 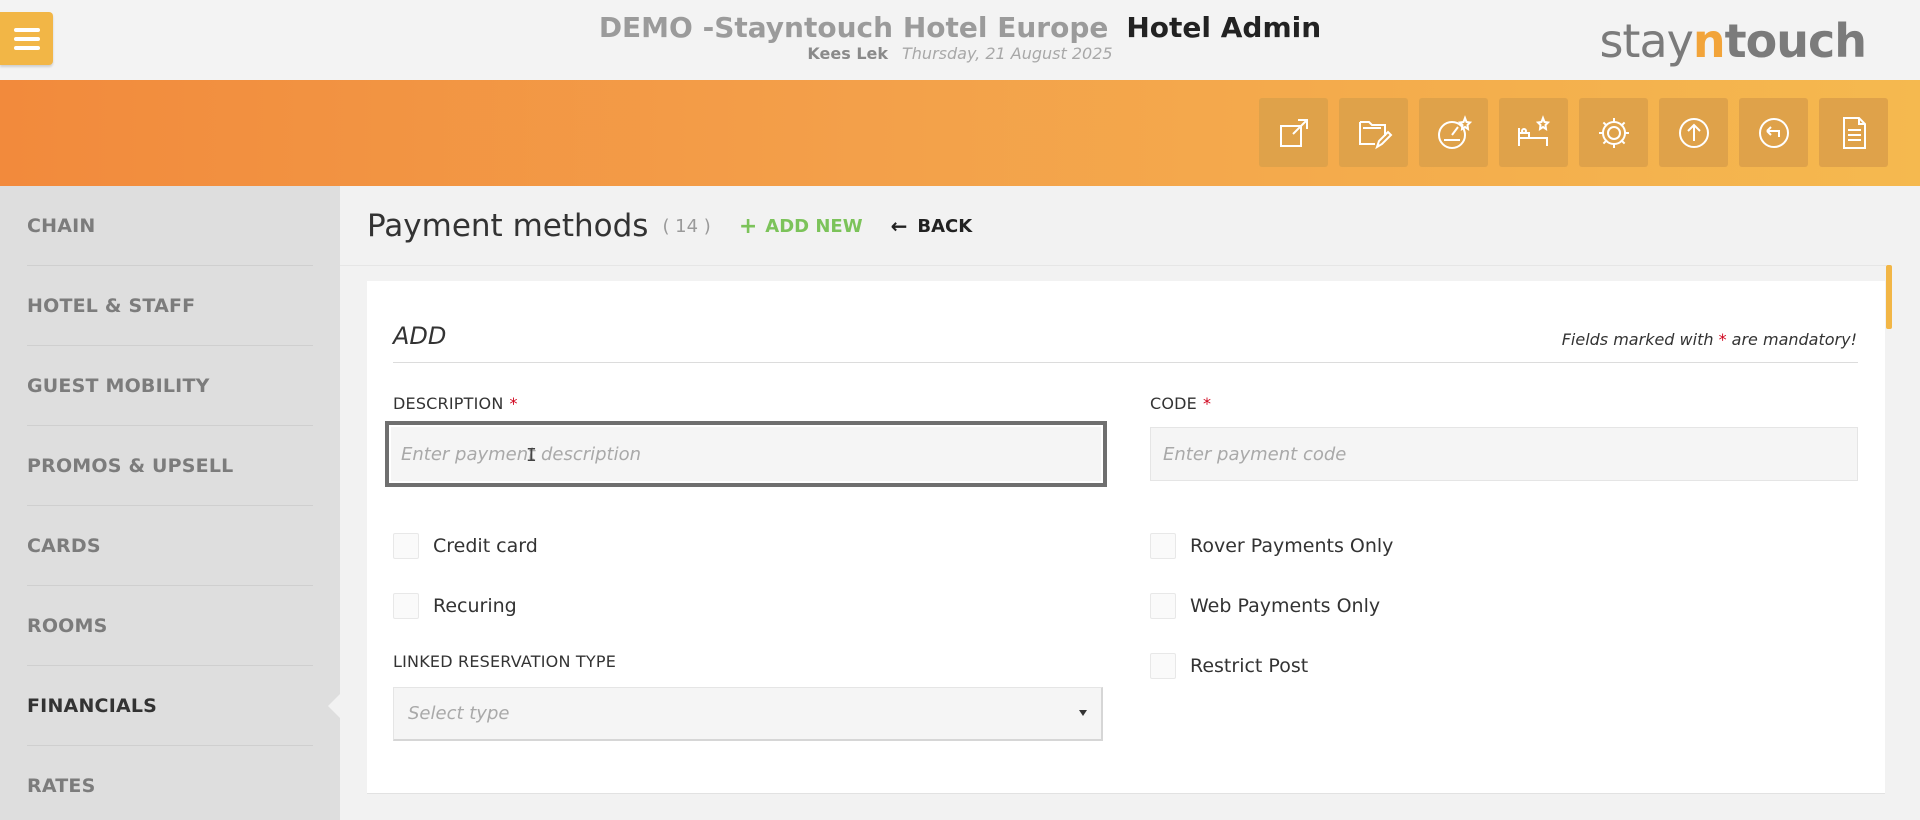 I want to click on card-bottom-border, so click(x=1126, y=793).